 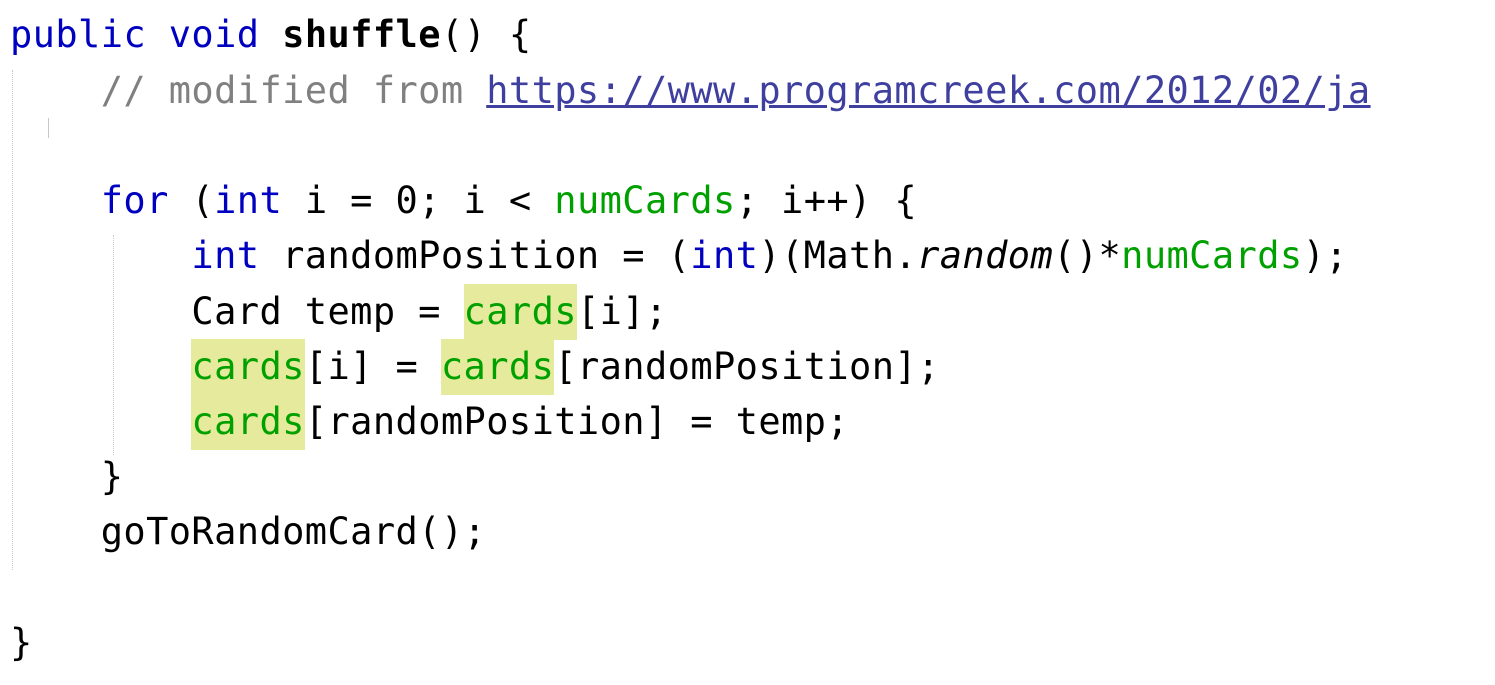 I want to click on line5-end: );, so click(x=1325, y=255).